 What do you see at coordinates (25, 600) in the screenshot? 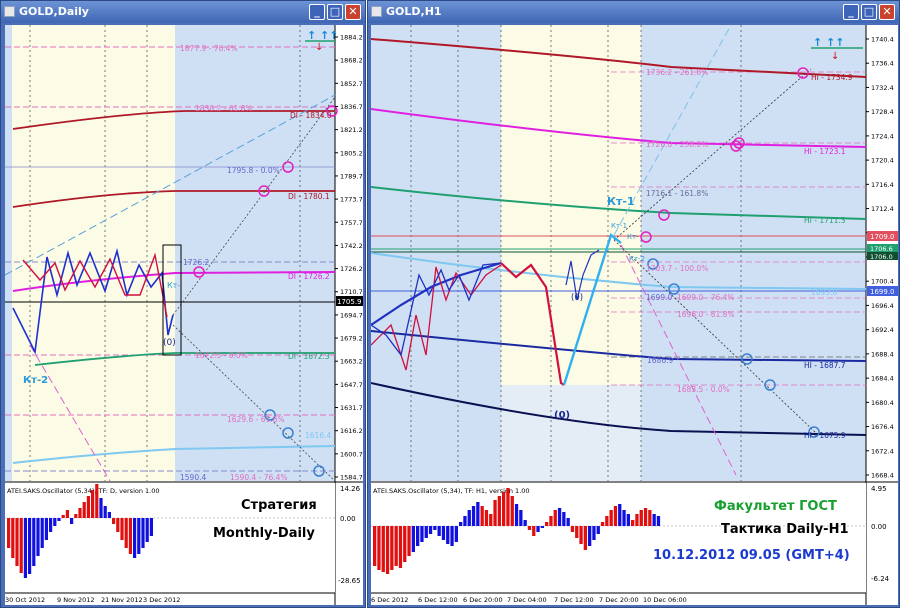
I see `date-label: 30 Oct 2012` at bounding box center [25, 600].